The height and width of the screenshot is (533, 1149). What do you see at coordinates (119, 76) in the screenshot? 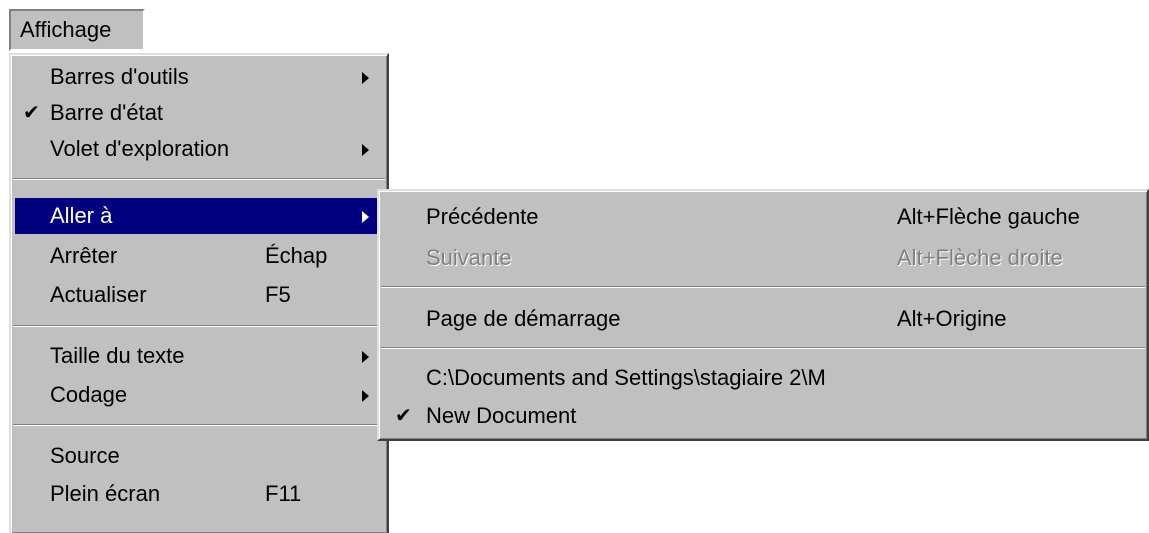
I see `menu-item-label: Barres d'outils` at bounding box center [119, 76].